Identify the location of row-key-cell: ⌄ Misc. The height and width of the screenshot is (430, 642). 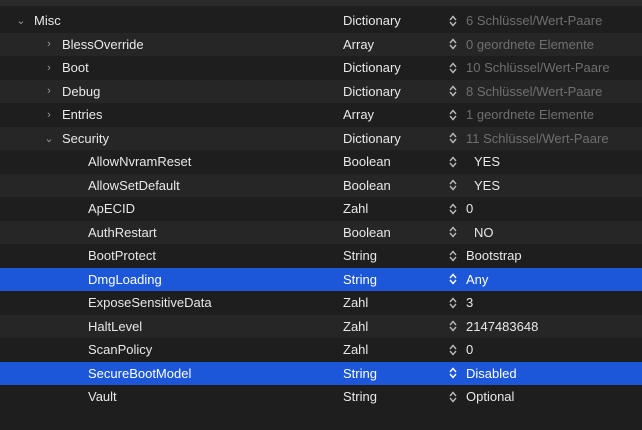
(172, 20).